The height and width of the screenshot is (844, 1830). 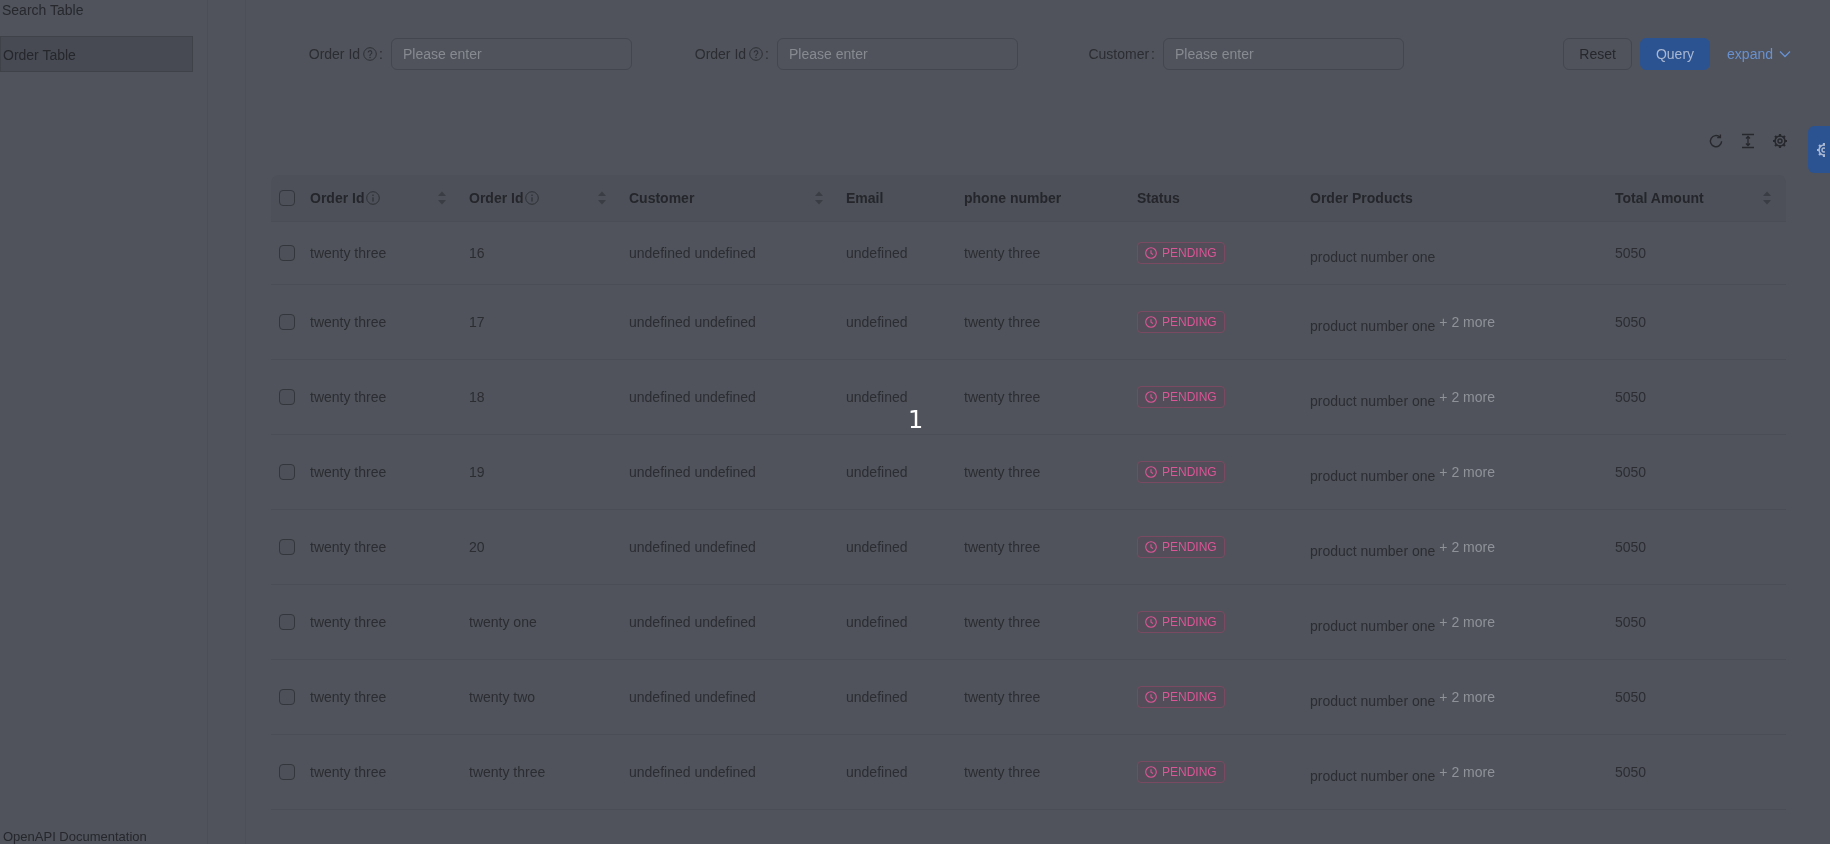 I want to click on overlay-label: 1, so click(x=916, y=420).